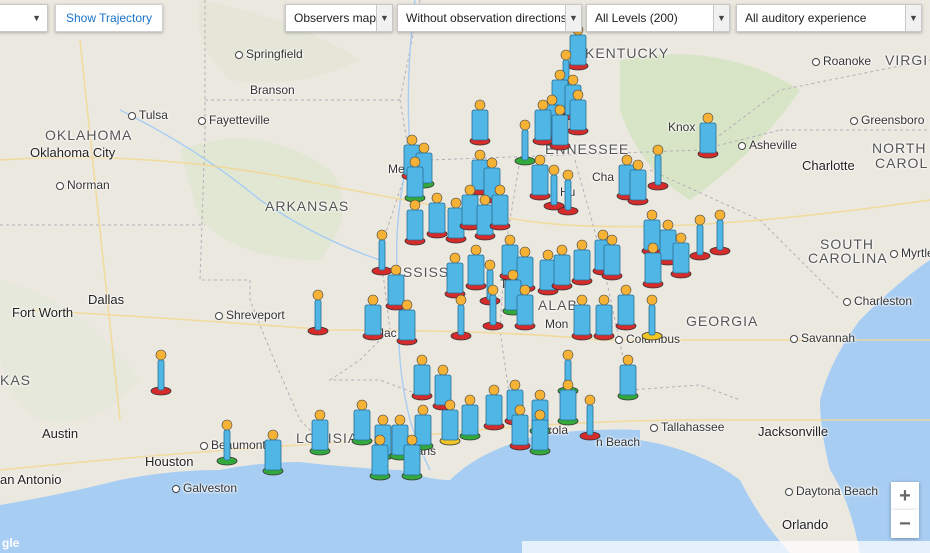  I want to click on google-logo: gle, so click(11, 543).